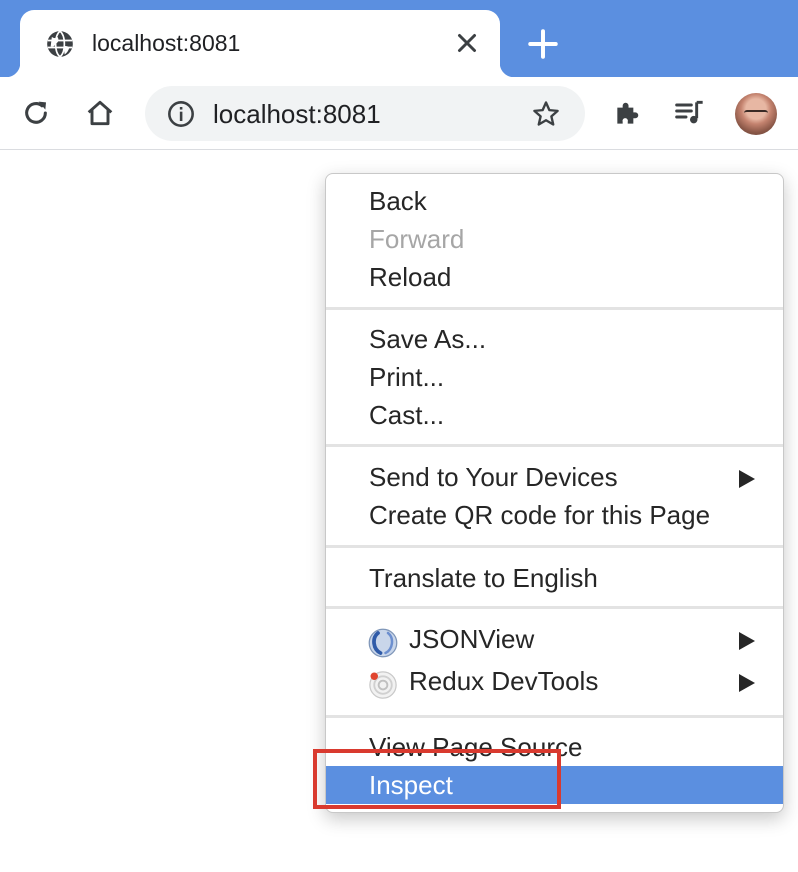  What do you see at coordinates (297, 114) in the screenshot?
I see `url-text: localhost:8081` at bounding box center [297, 114].